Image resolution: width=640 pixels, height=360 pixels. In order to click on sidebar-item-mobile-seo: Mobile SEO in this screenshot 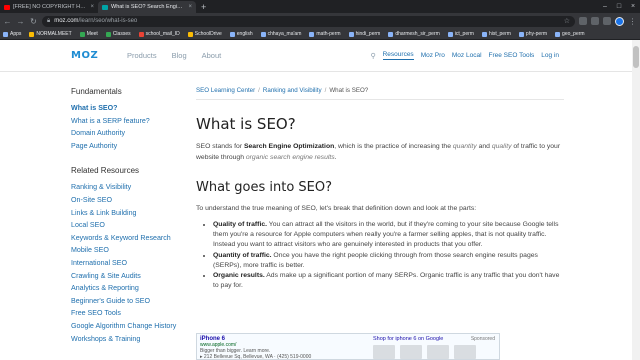, I will do `click(131, 250)`.